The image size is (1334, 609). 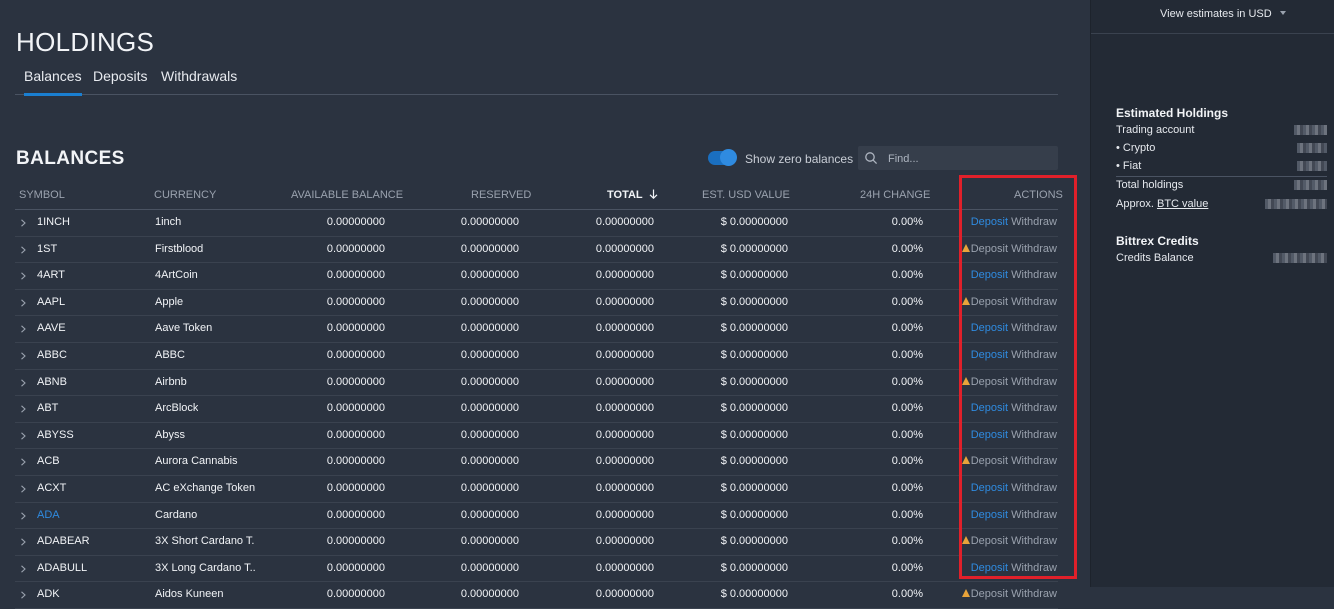 I want to click on estimates-currency-select: View estimates in USD, so click(x=1223, y=14).